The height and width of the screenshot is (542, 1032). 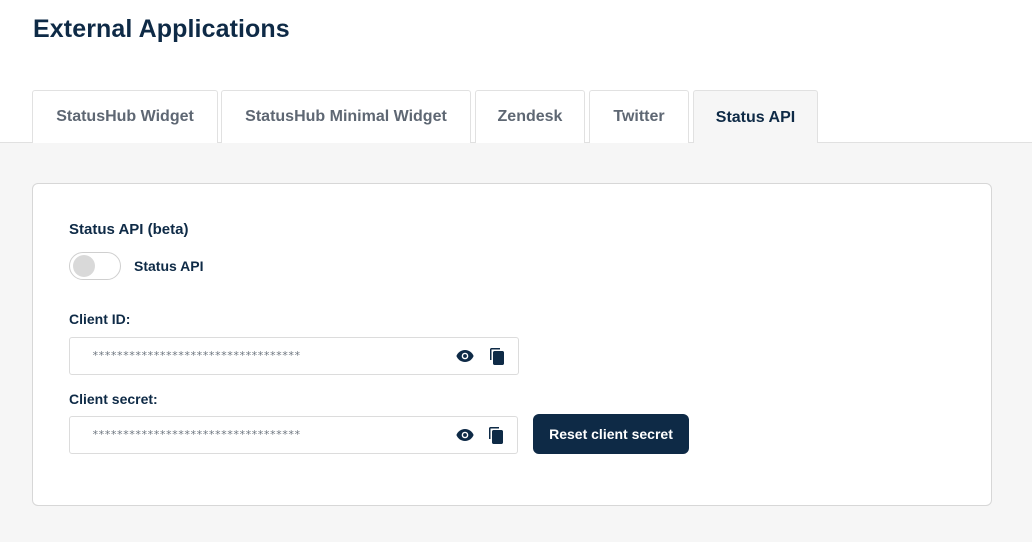 I want to click on client-id-field: **********************************, so click(x=294, y=356).